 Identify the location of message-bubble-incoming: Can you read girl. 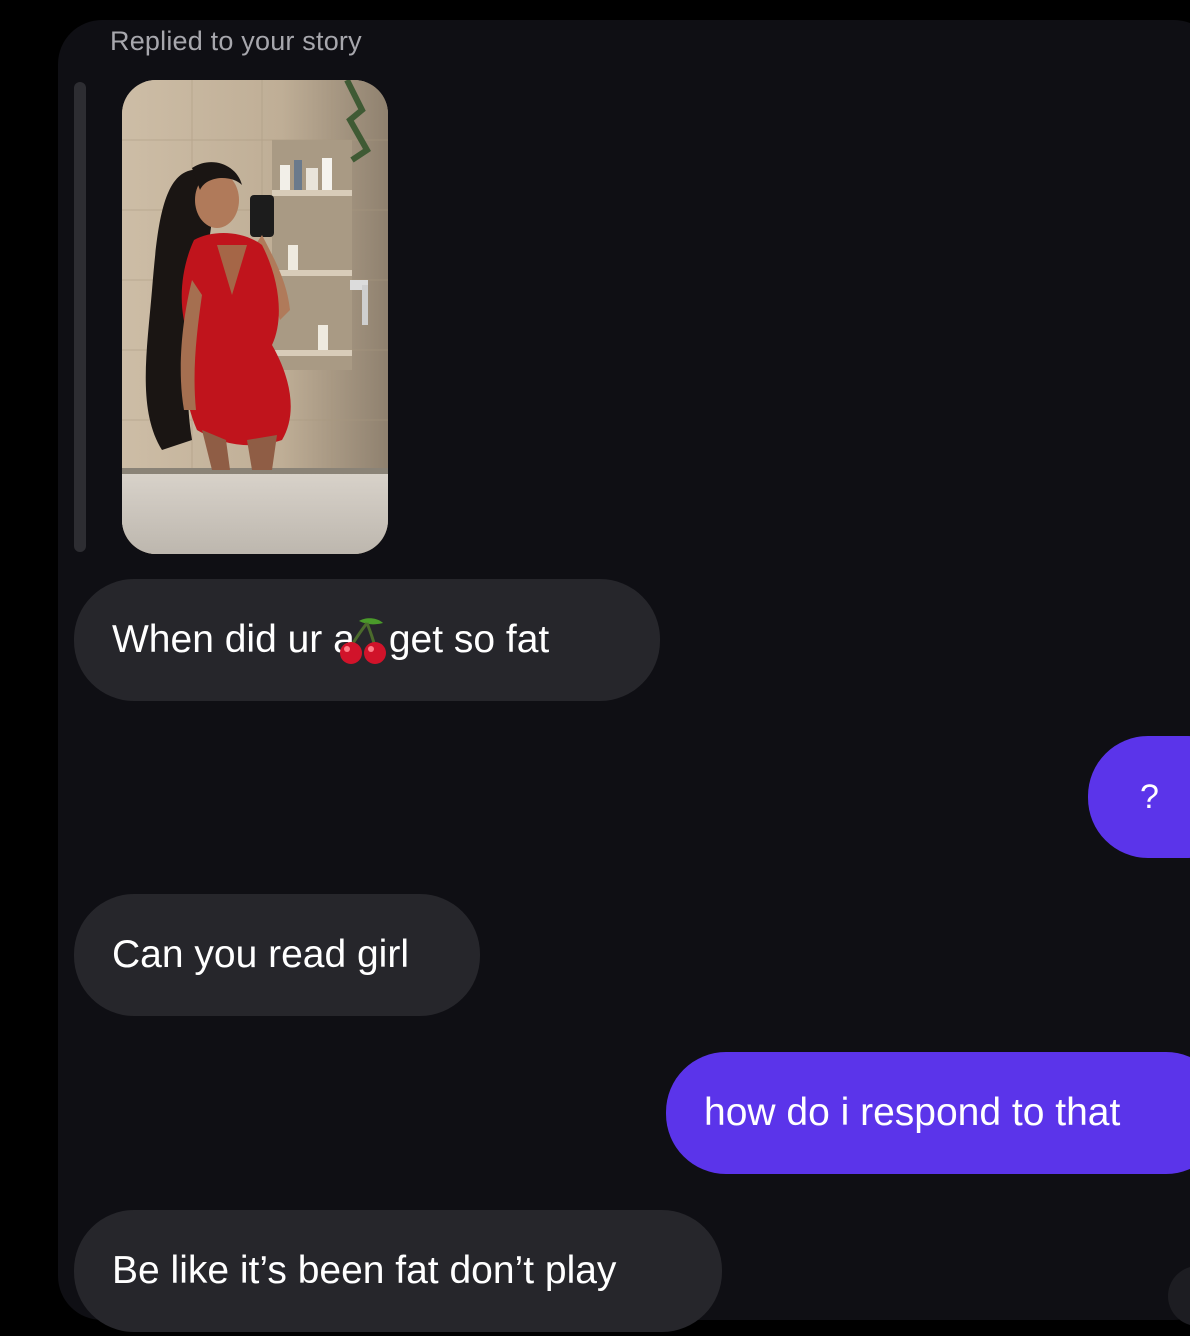
(277, 955).